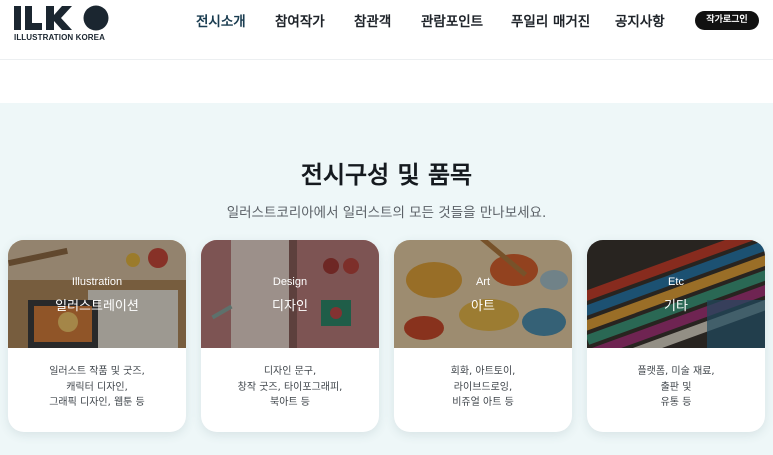 This screenshot has height=455, width=773. What do you see at coordinates (483, 371) in the screenshot?
I see `card-description-line: 회화, 아트토이,` at bounding box center [483, 371].